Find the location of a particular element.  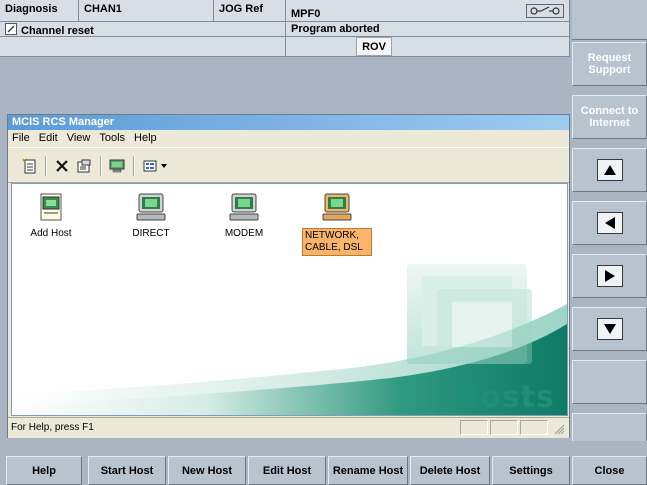

channel-label: CHAN1 is located at coordinates (146, 11).